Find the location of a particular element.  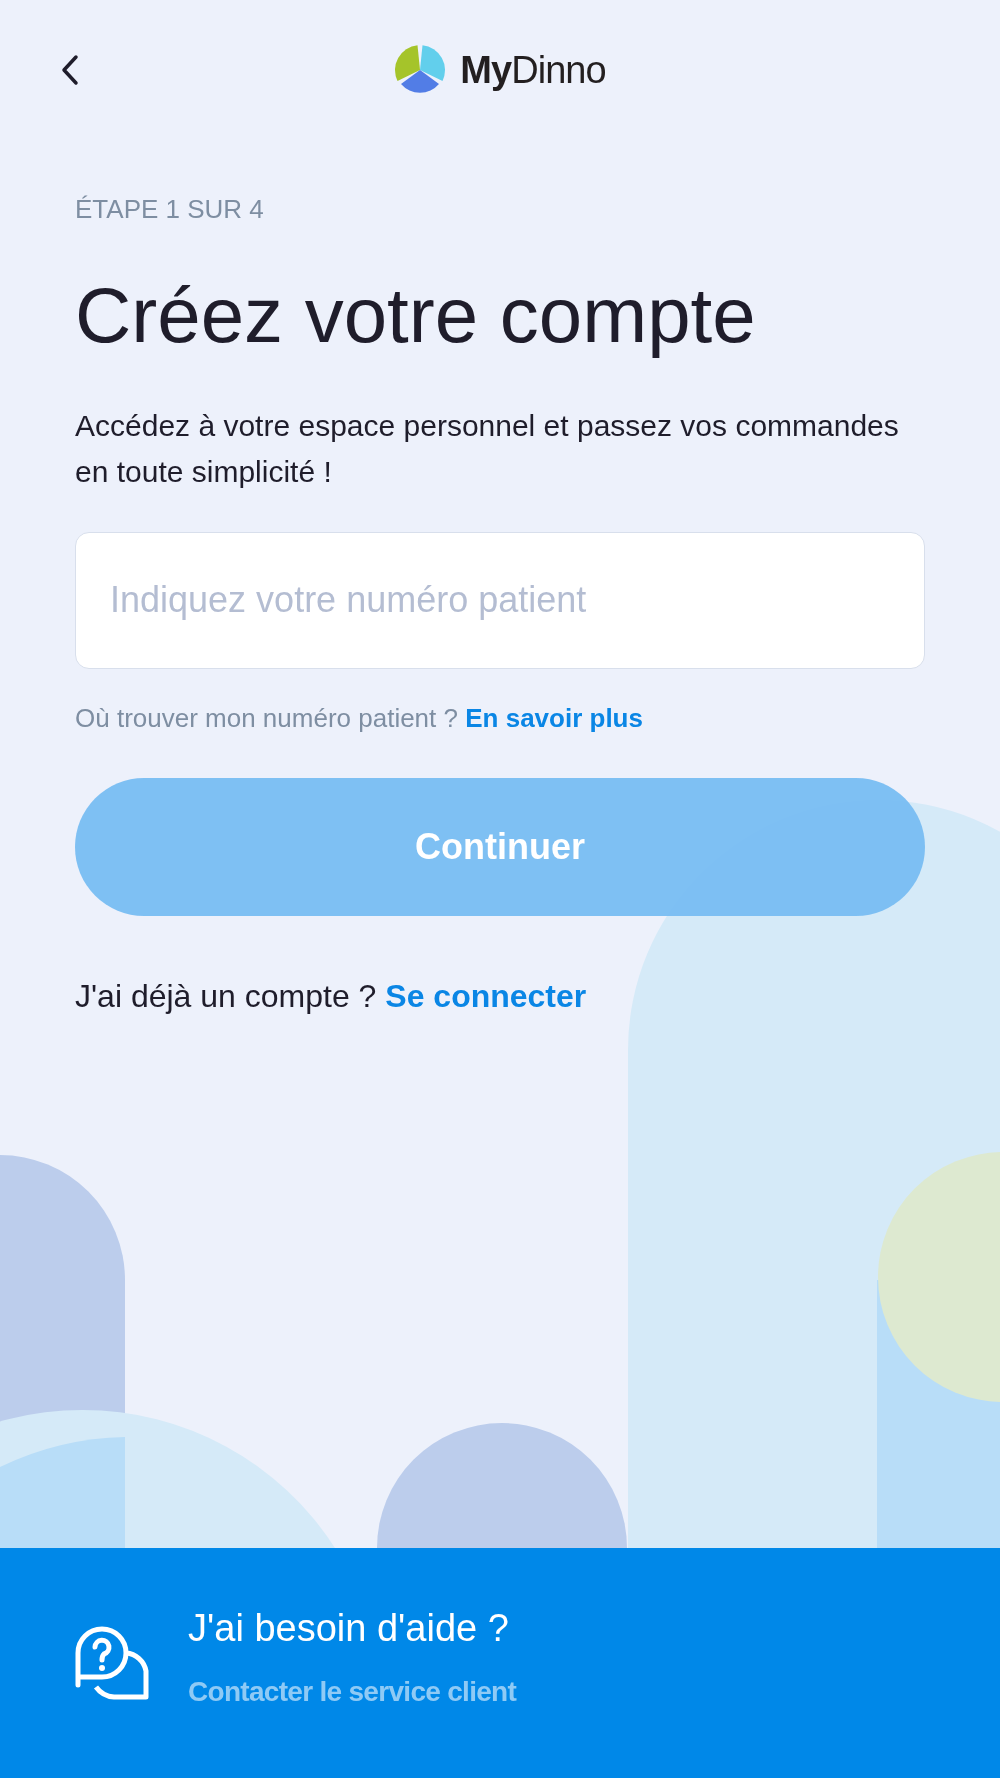

contact-link: Contacter le service client is located at coordinates (352, 1691).